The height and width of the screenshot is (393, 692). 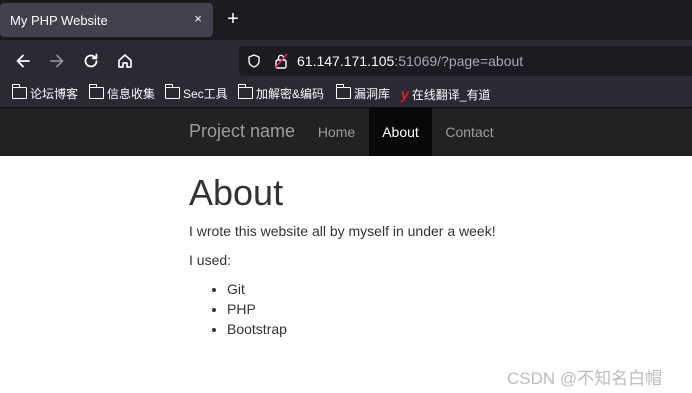 I want to click on bookmark-folder: 加解密&编码, so click(x=281, y=93).